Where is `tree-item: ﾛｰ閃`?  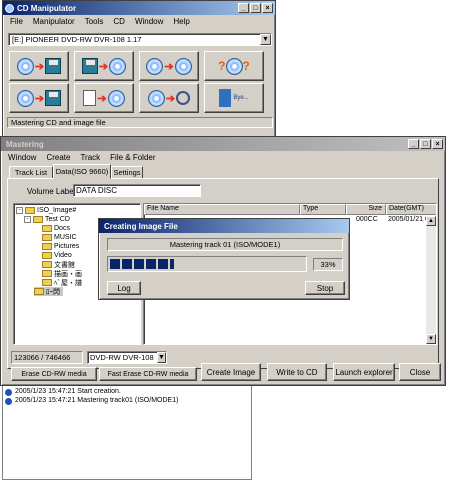 tree-item: ﾛｰ閃 is located at coordinates (48, 291).